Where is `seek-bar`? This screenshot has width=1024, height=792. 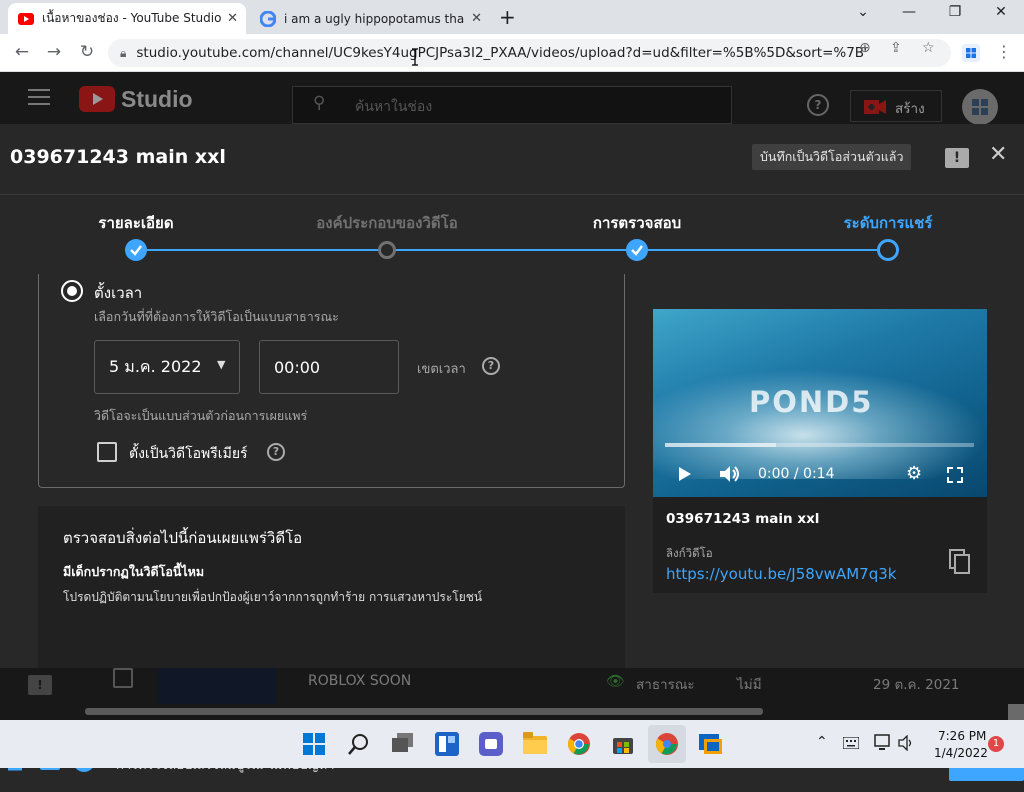 seek-bar is located at coordinates (819, 445).